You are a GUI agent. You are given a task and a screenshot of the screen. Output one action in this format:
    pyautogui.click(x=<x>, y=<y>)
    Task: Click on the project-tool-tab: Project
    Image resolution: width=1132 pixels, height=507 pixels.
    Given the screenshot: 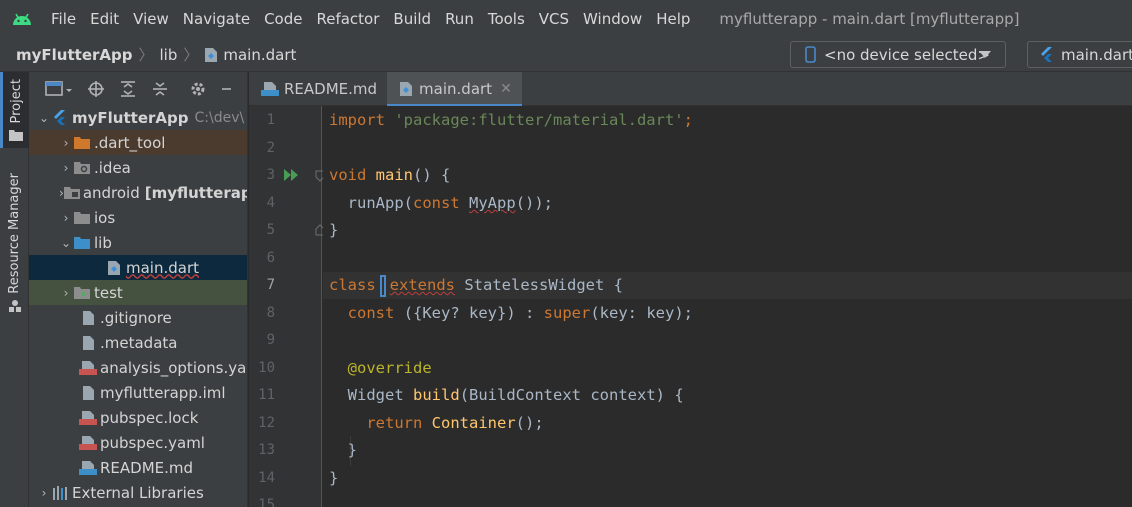 What is the action you would take?
    pyautogui.click(x=14, y=110)
    